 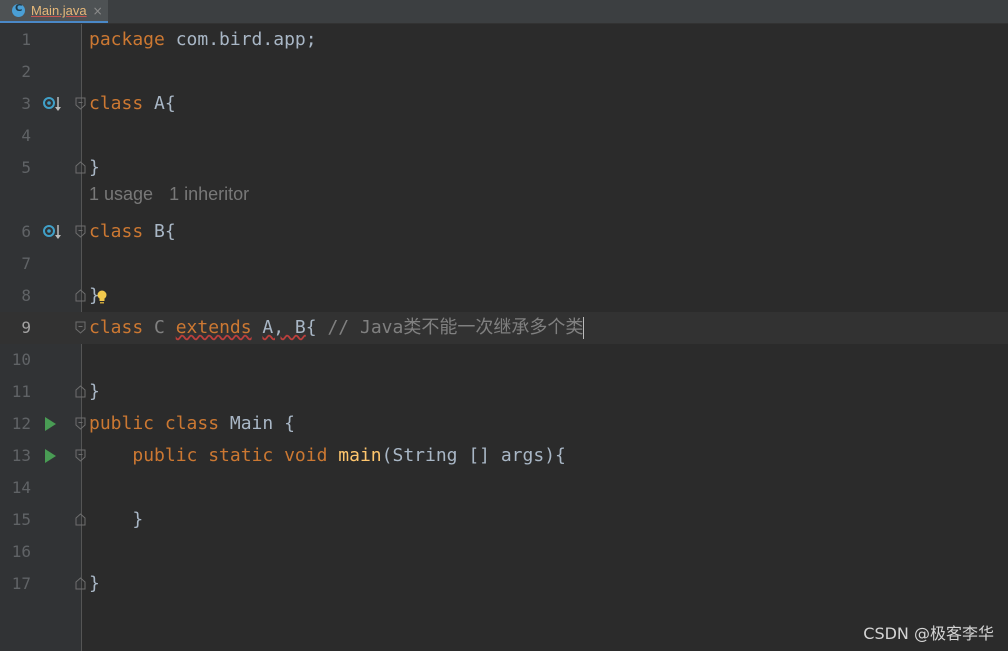 What do you see at coordinates (159, 103) in the screenshot?
I see `class-name: A{` at bounding box center [159, 103].